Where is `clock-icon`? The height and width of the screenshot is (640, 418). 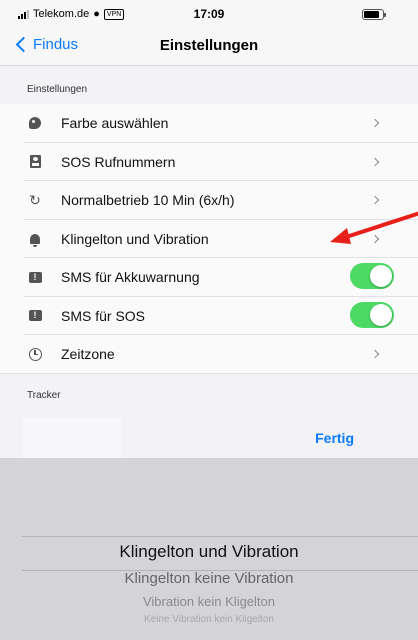 clock-icon is located at coordinates (35, 354).